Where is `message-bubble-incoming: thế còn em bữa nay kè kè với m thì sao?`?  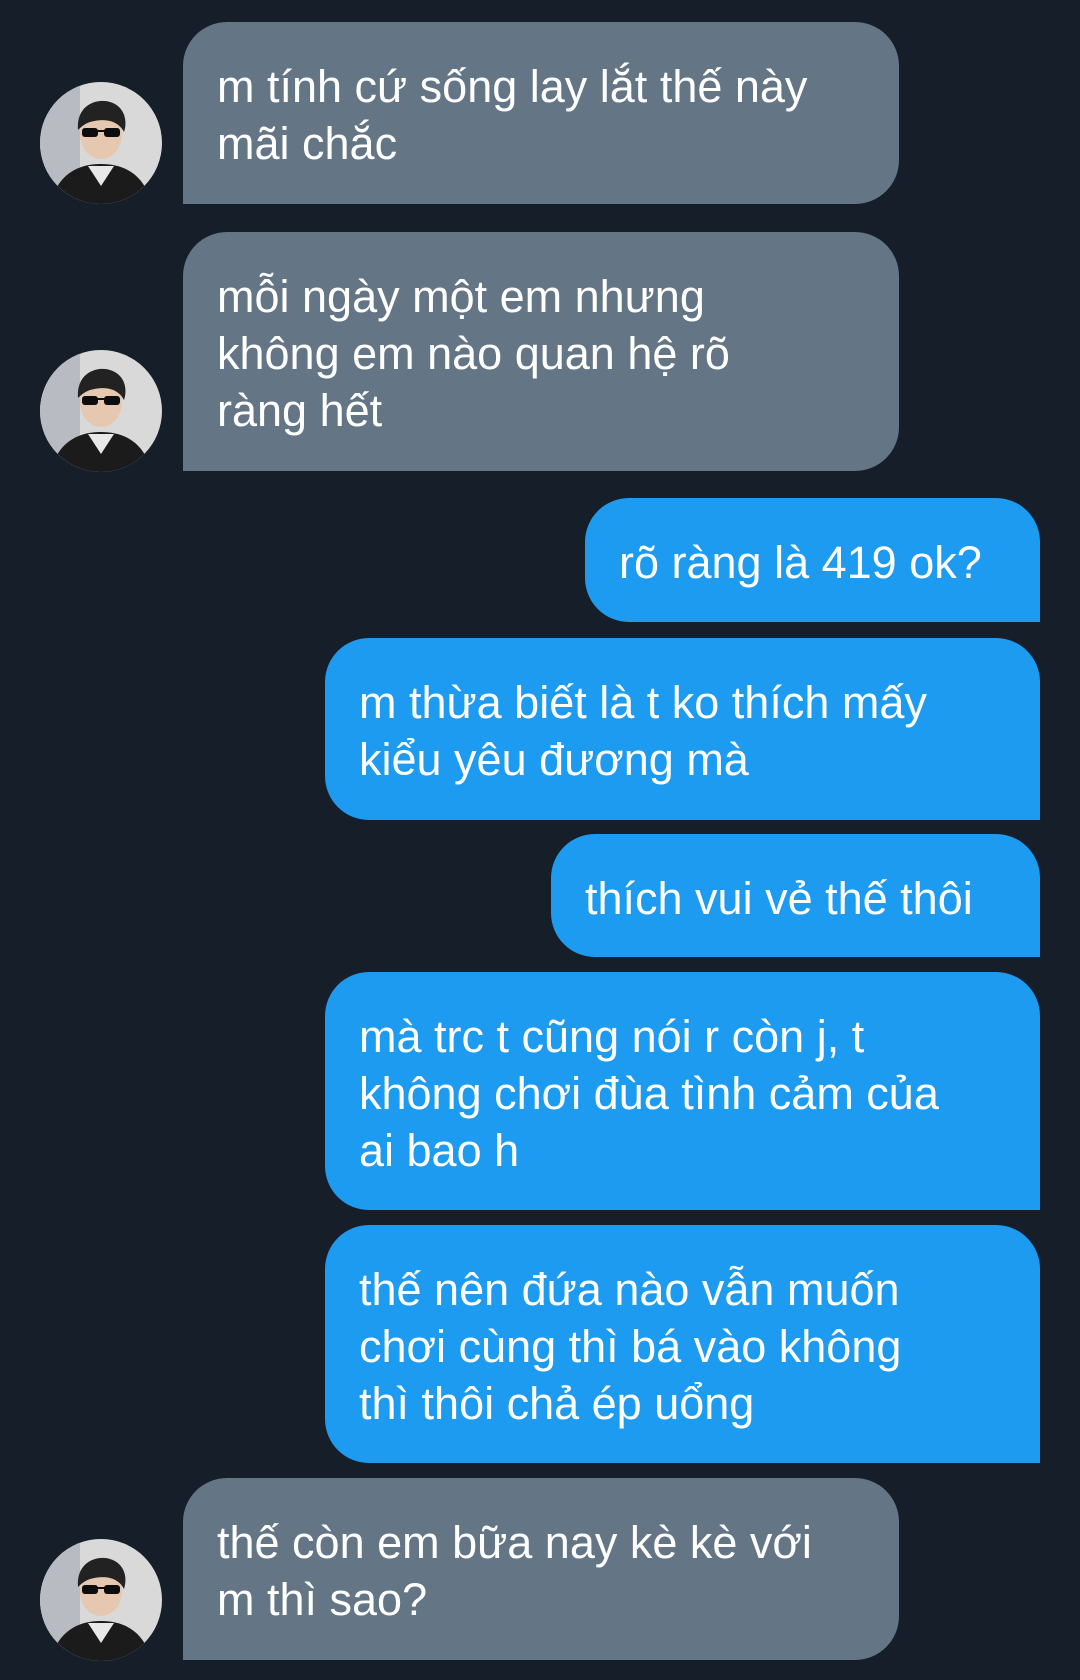
message-bubble-incoming: thế còn em bữa nay kè kè với m thì sao? is located at coordinates (541, 1569).